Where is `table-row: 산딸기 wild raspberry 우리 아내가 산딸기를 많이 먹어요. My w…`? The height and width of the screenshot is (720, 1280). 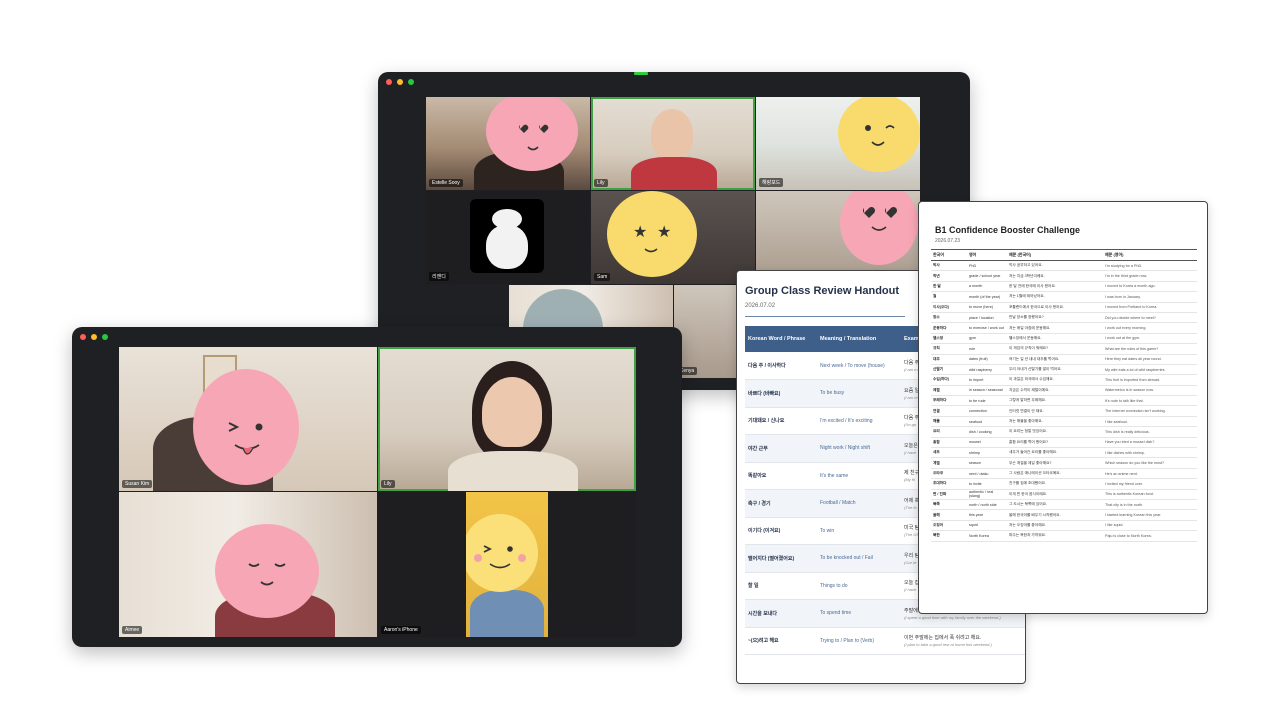 table-row: 산딸기 wild raspberry 우리 아내가 산딸기를 많이 먹어요. My w… is located at coordinates (1064, 370).